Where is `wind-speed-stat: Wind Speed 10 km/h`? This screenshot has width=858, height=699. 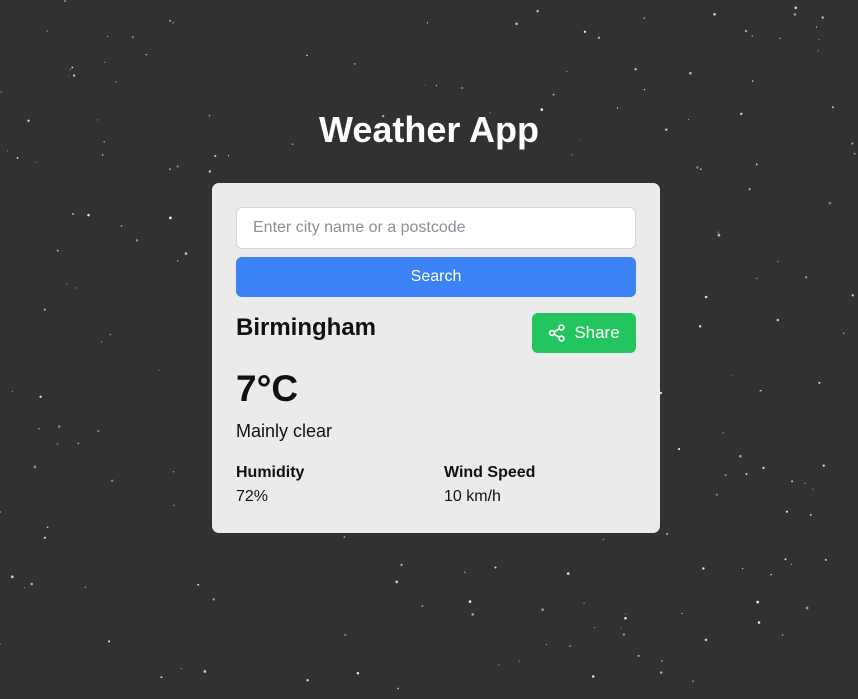 wind-speed-stat: Wind Speed 10 km/h is located at coordinates (489, 485).